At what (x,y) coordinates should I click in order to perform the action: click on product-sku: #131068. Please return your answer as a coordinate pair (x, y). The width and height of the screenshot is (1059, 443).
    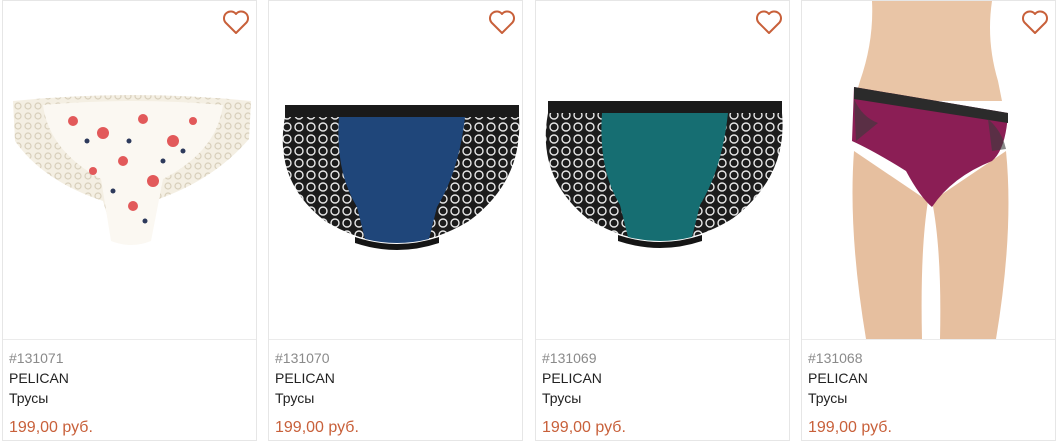
    Looking at the image, I should click on (835, 358).